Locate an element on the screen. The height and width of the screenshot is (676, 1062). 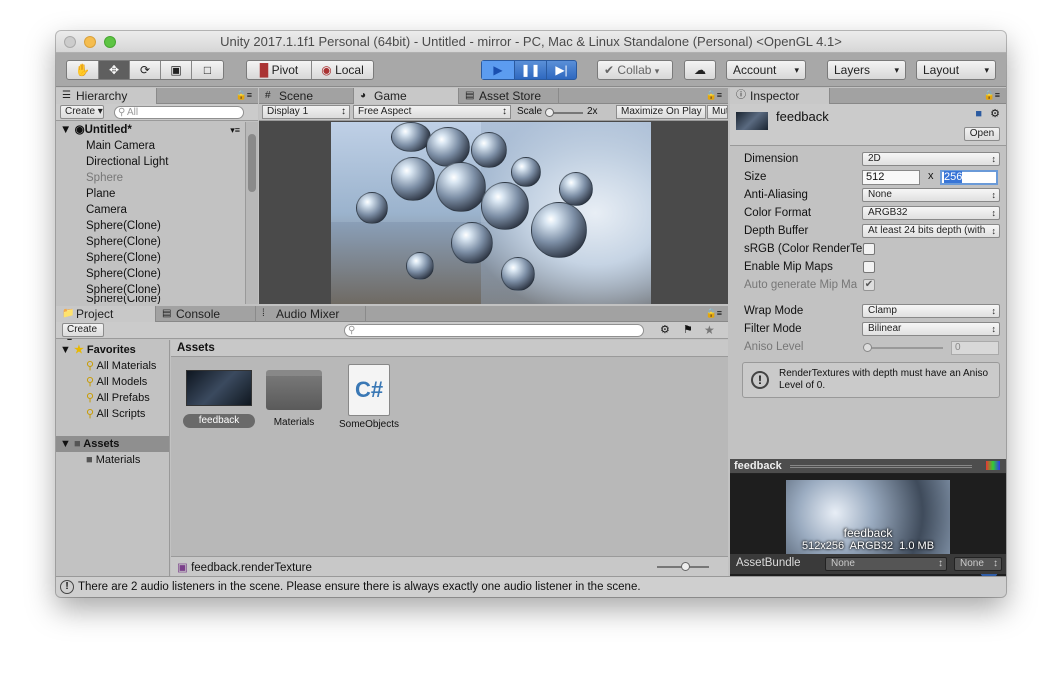
display-dropdown: Display 1 ↕ is located at coordinates (306, 112).